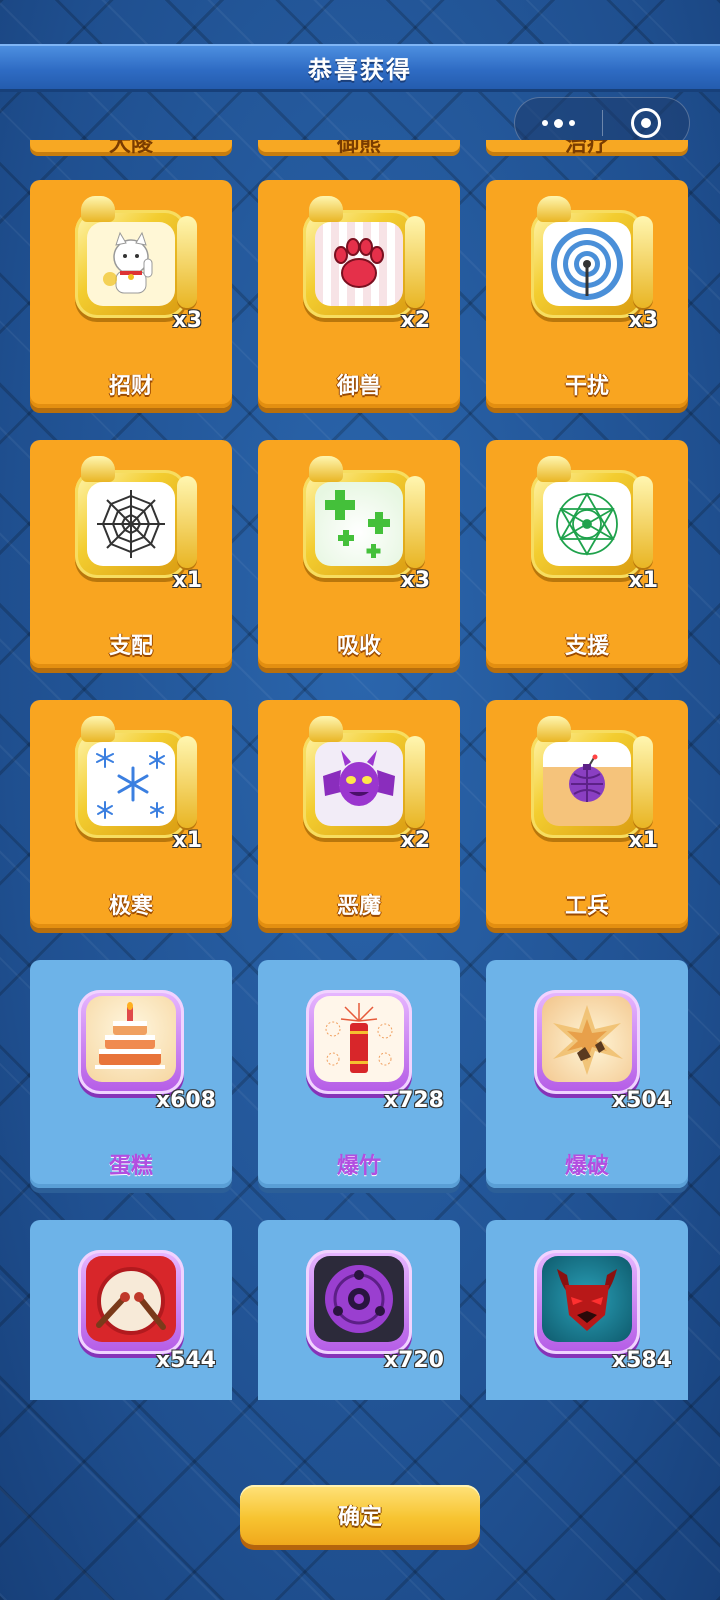 This screenshot has height=1600, width=720. Describe the element at coordinates (358, 1166) in the screenshot. I see `reward-label: 爆竹` at that location.